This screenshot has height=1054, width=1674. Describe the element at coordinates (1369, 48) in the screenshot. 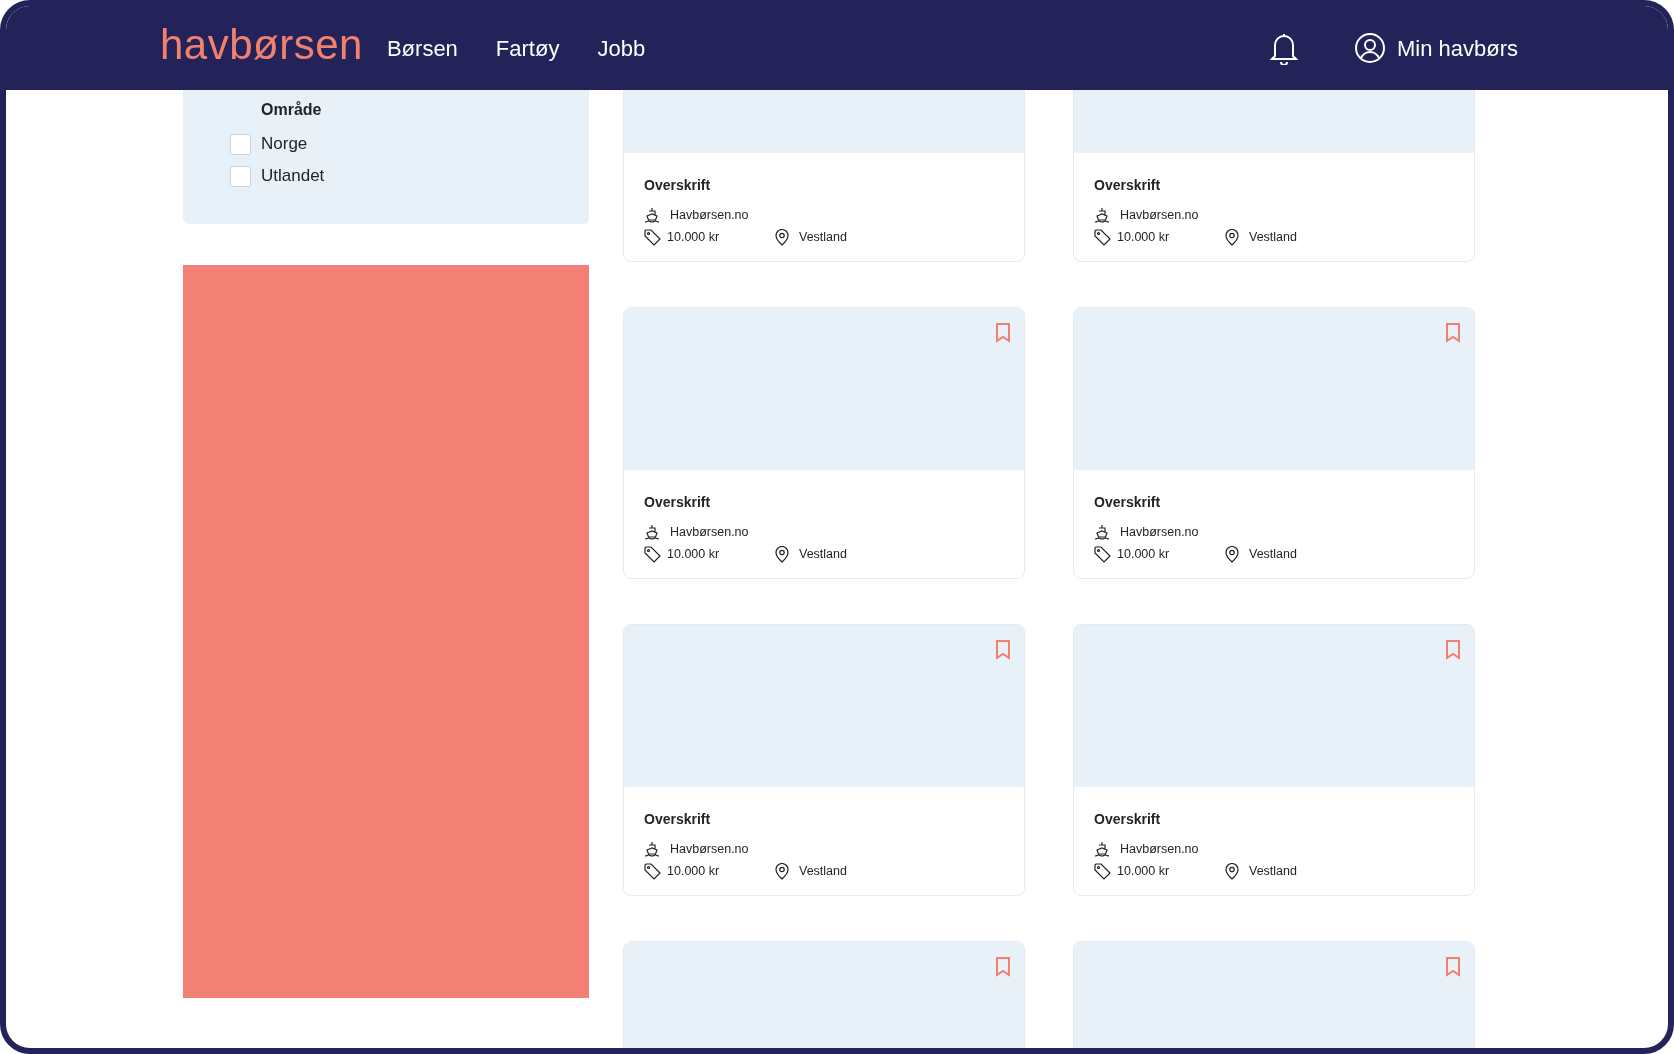

I see `user-icon` at that location.